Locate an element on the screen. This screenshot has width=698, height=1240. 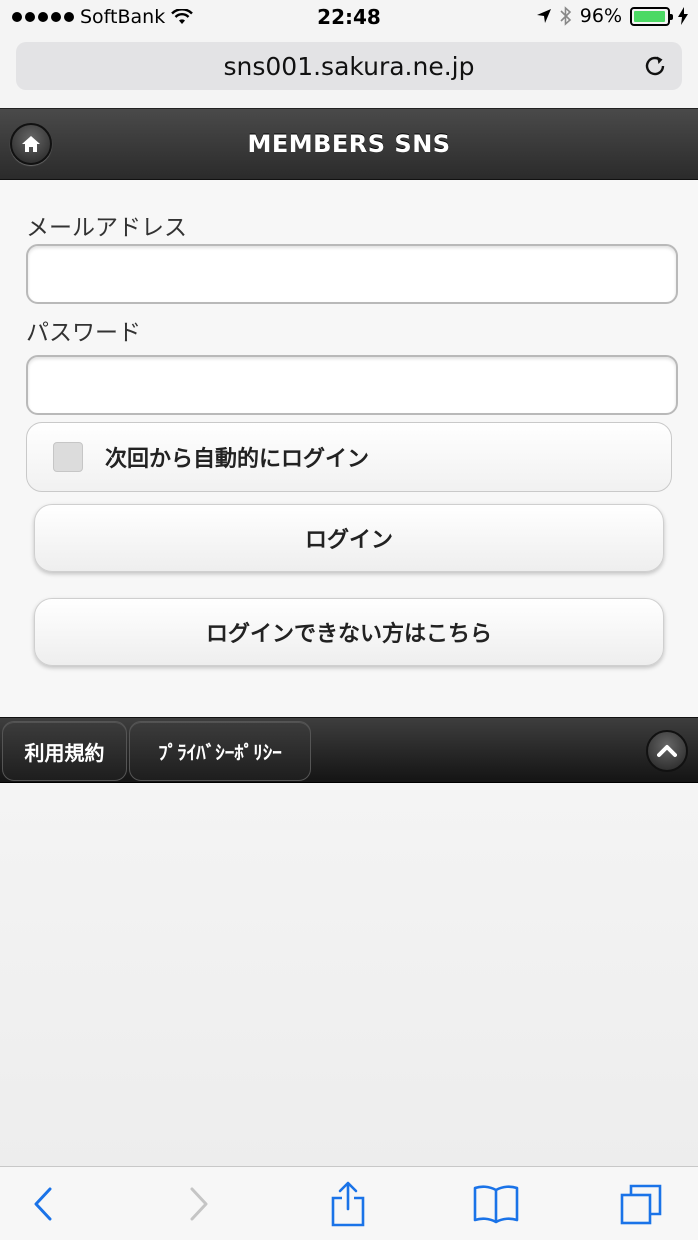
reload-icon is located at coordinates (655, 66).